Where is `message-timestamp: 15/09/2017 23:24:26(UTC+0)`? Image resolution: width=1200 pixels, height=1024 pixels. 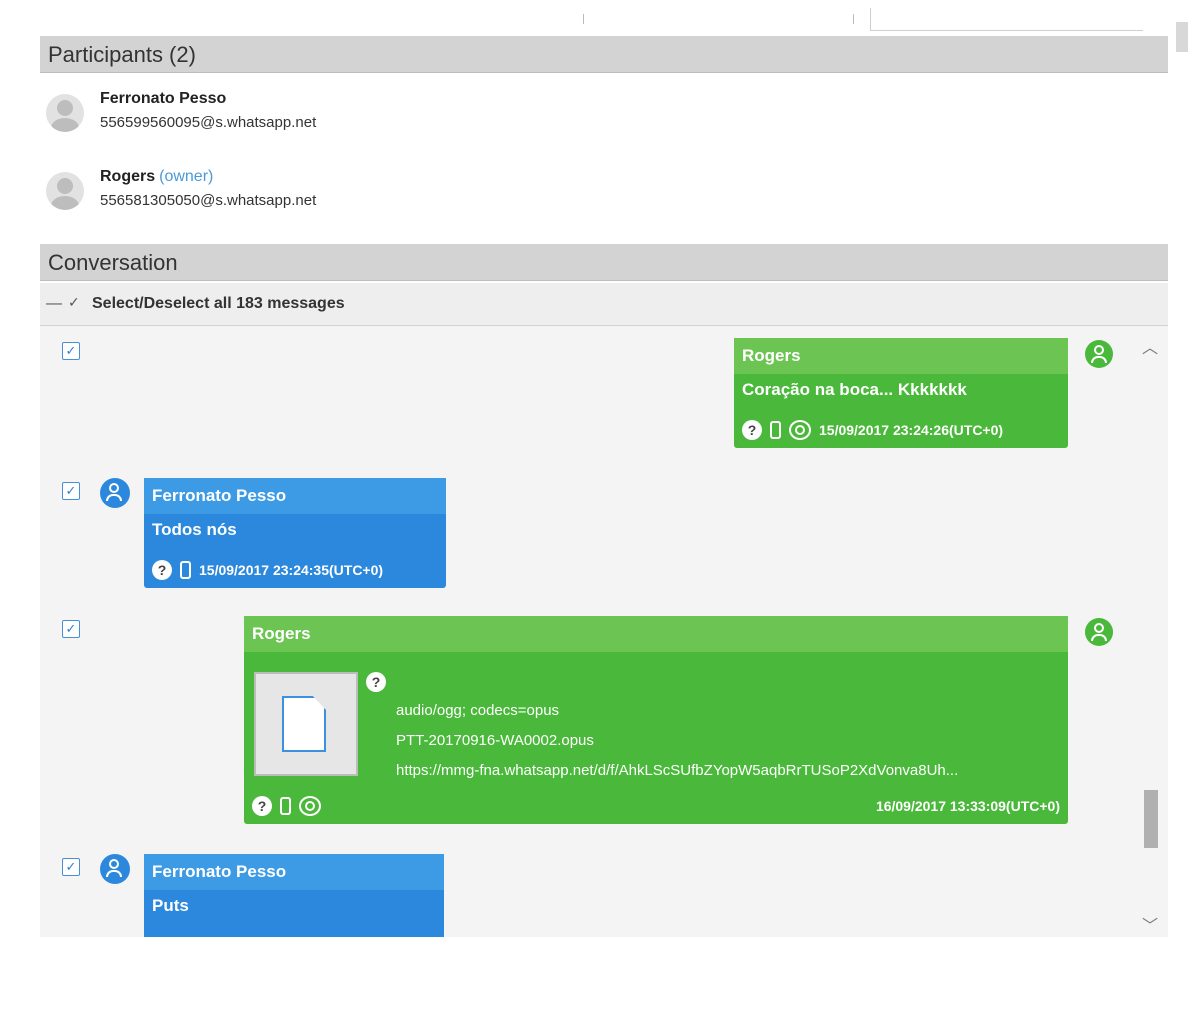 message-timestamp: 15/09/2017 23:24:26(UTC+0) is located at coordinates (911, 430).